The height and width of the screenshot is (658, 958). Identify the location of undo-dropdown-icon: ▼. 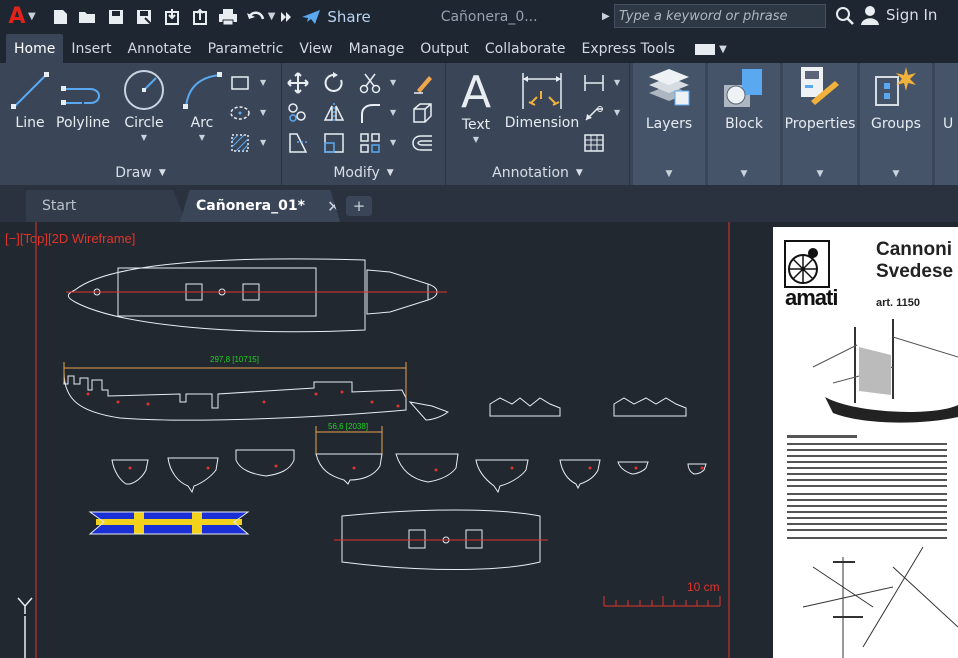
(272, 16).